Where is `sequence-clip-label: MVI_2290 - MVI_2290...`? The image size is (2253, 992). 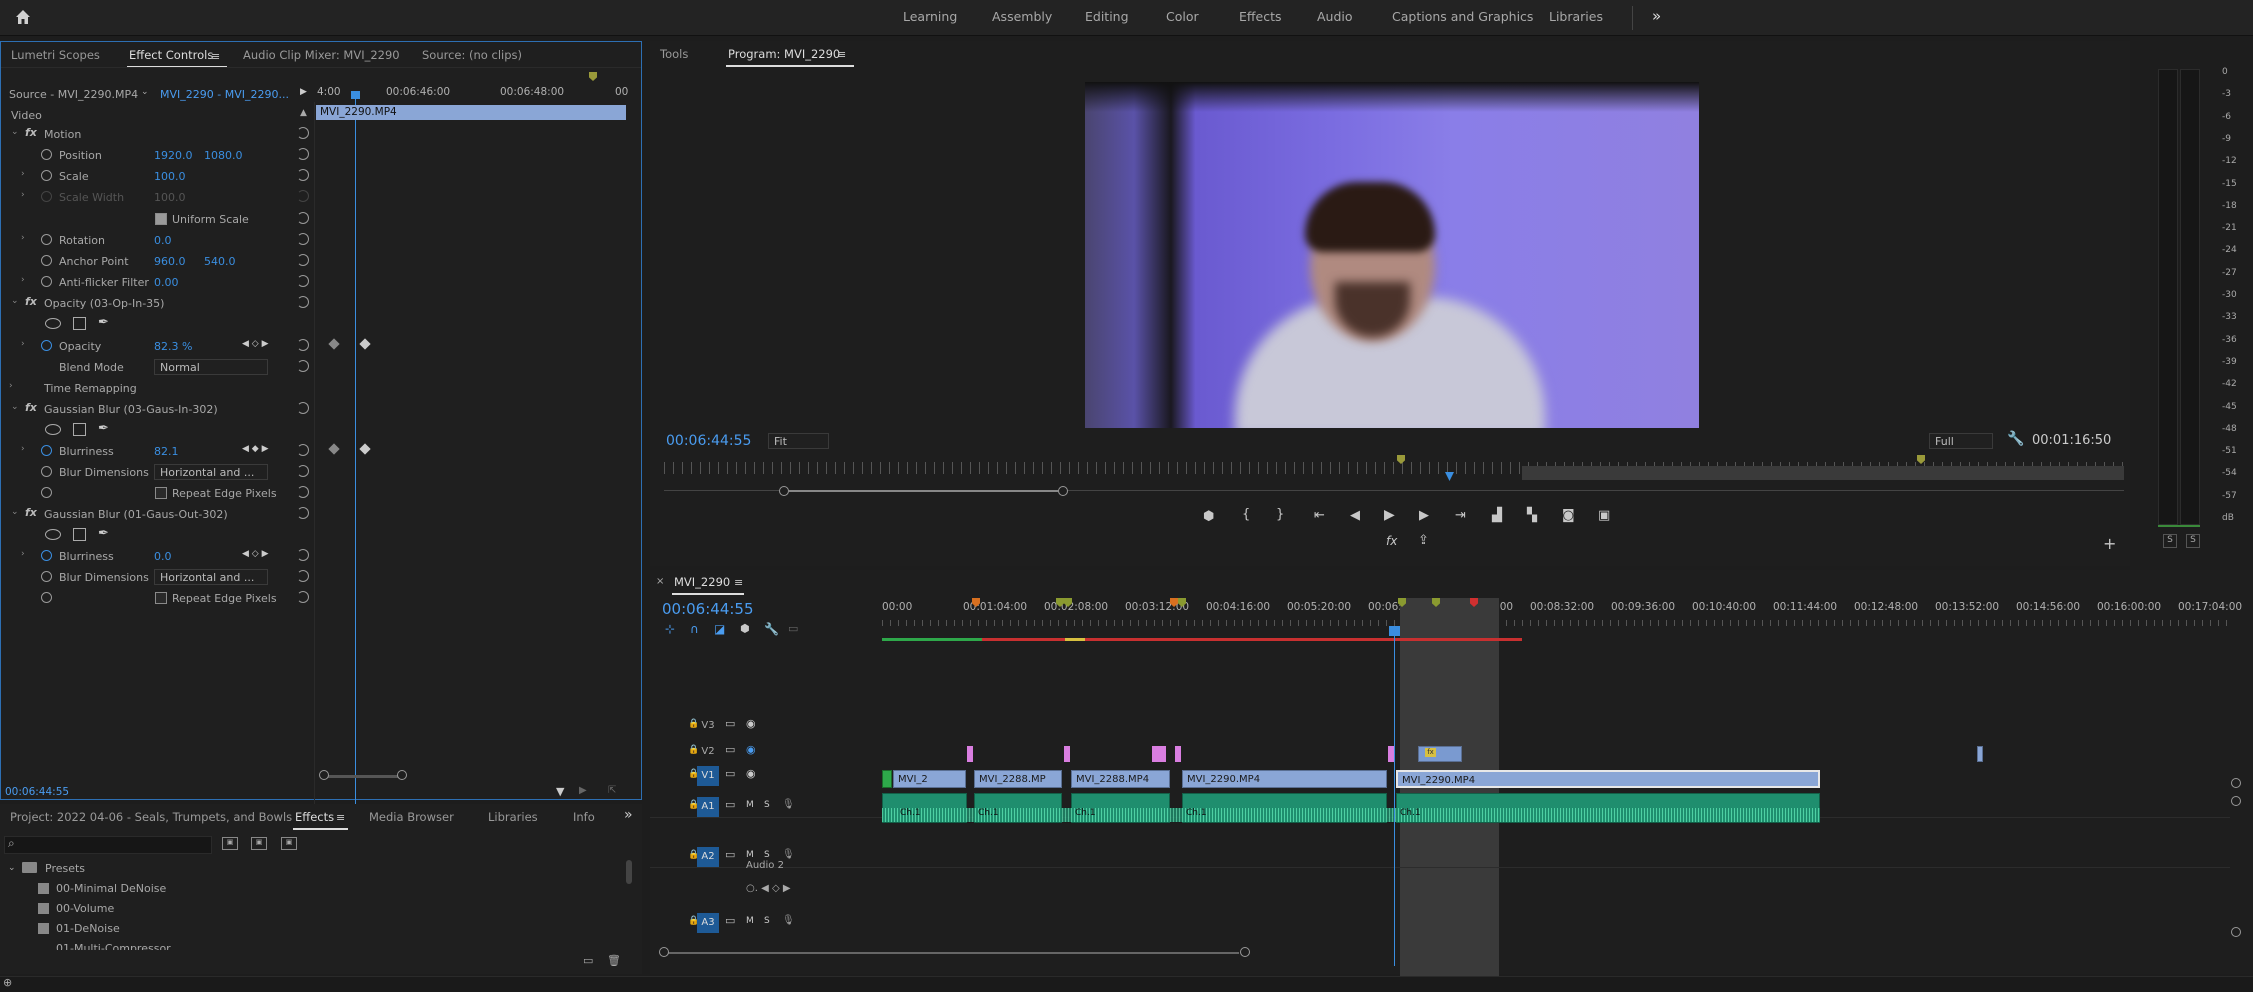 sequence-clip-label: MVI_2290 - MVI_2290... is located at coordinates (224, 94).